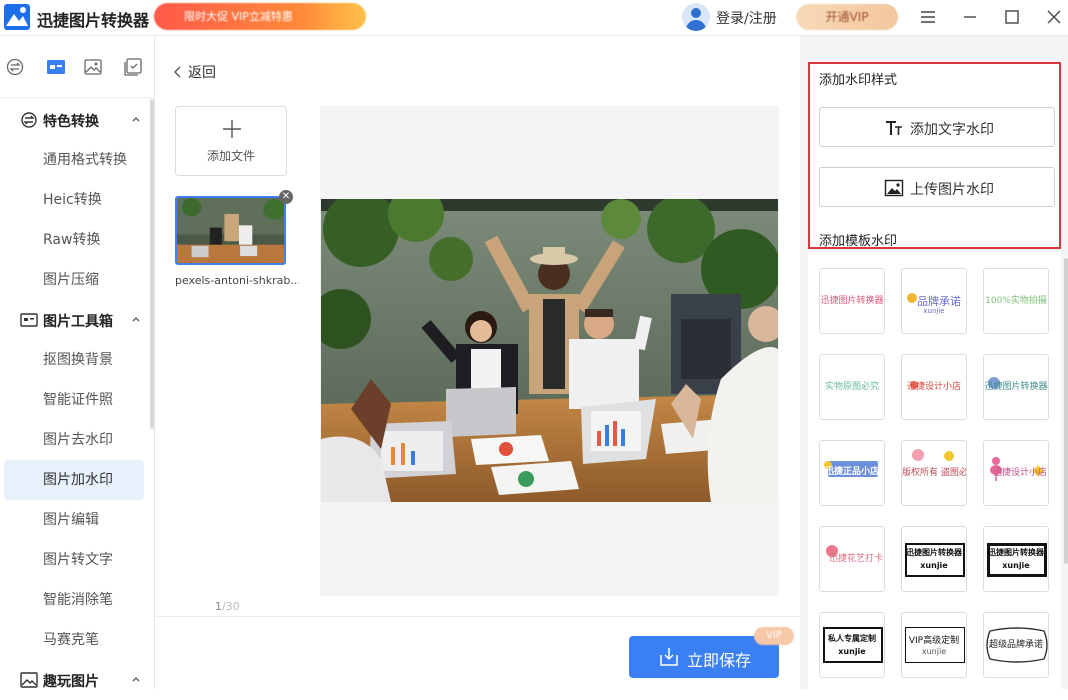 The height and width of the screenshot is (700, 1068). Describe the element at coordinates (231, 606) in the screenshot. I see `page-total: /30` at that location.